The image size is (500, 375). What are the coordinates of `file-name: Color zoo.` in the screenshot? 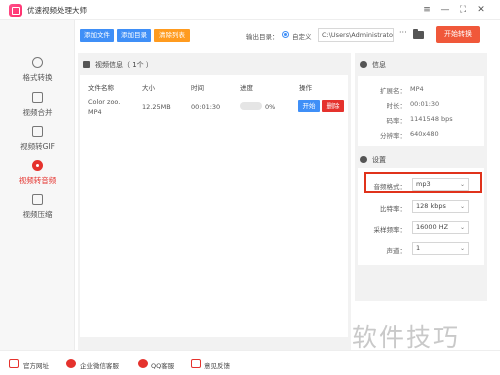 It's located at (104, 102).